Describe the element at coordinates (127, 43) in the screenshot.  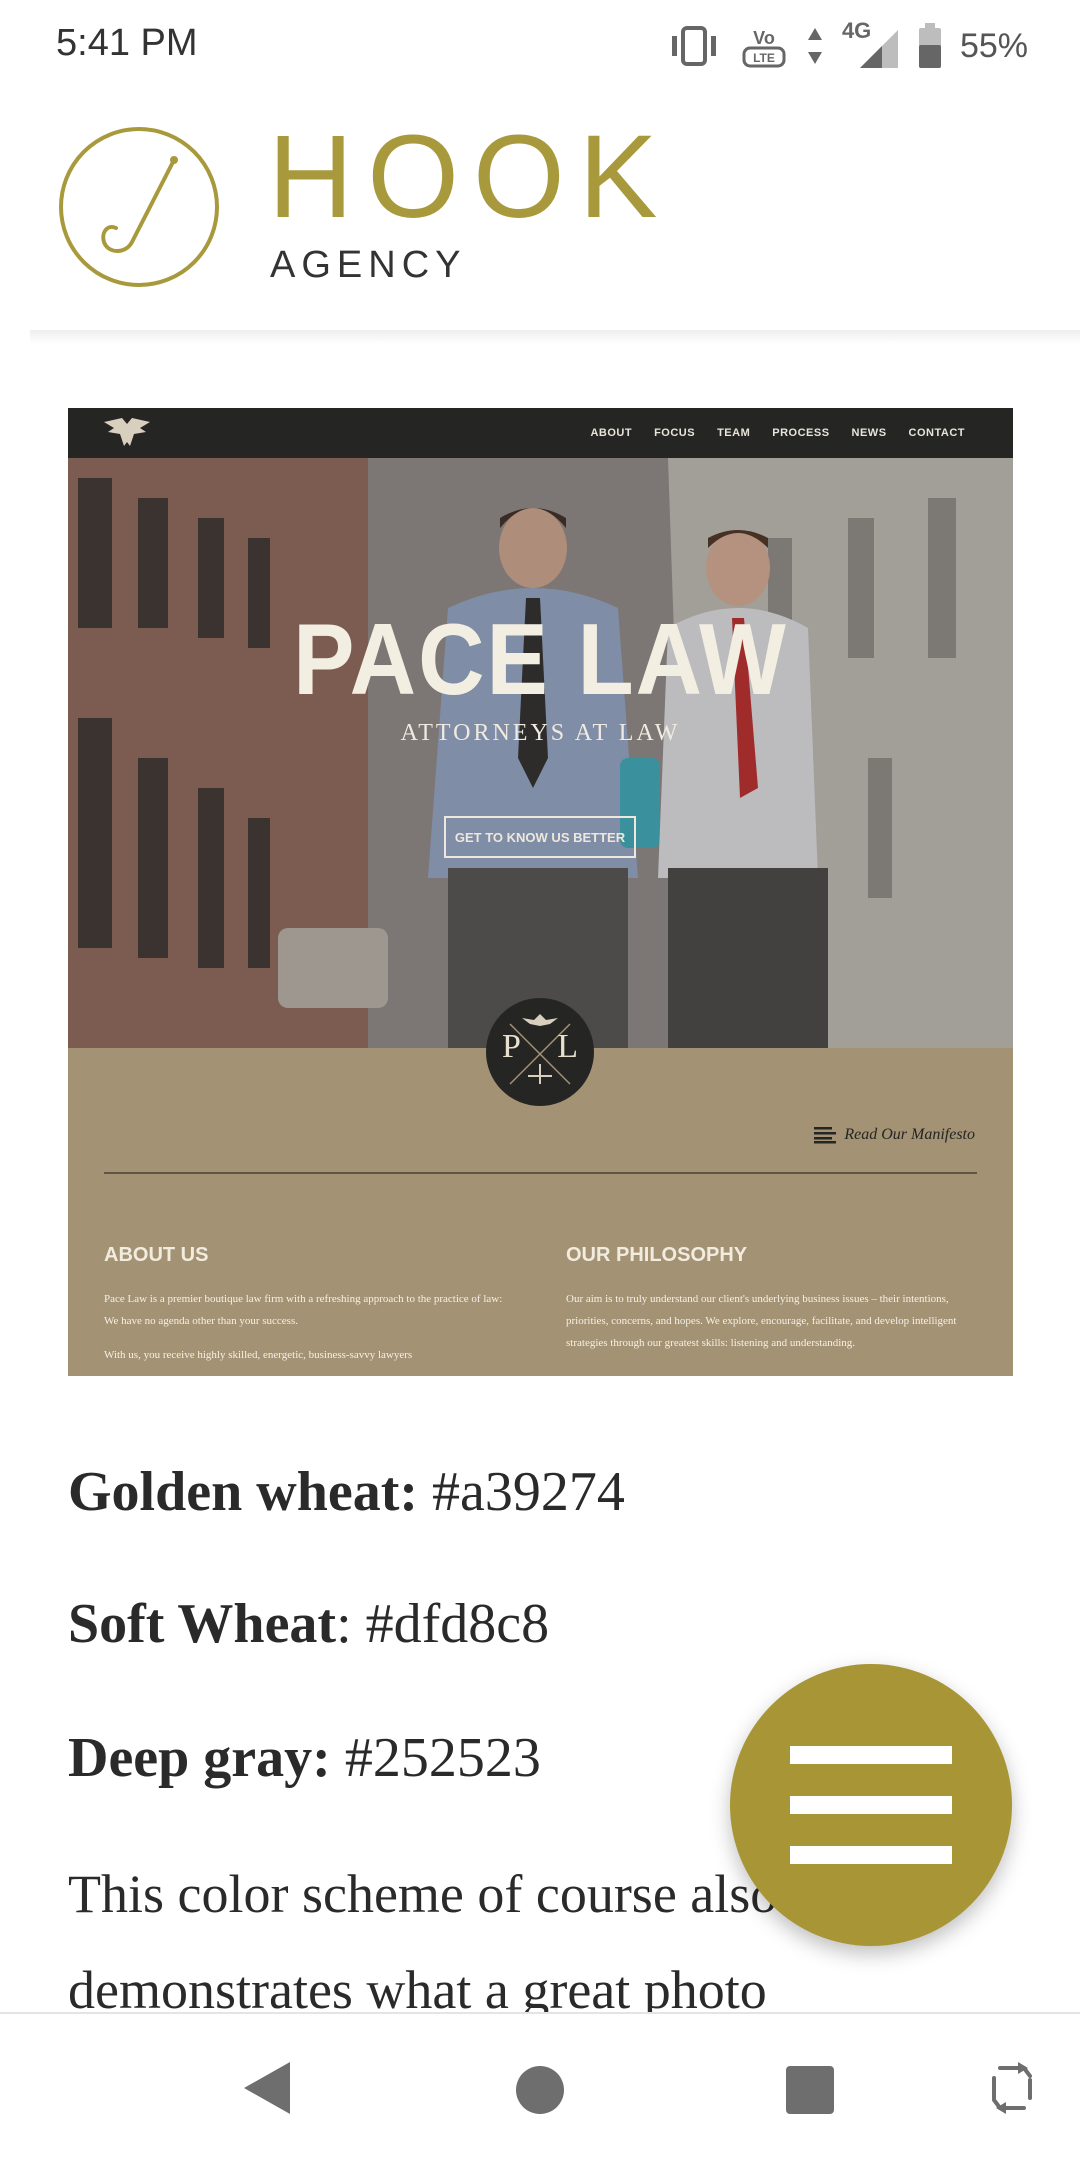
I see `status-time: 5:41 PM` at that location.